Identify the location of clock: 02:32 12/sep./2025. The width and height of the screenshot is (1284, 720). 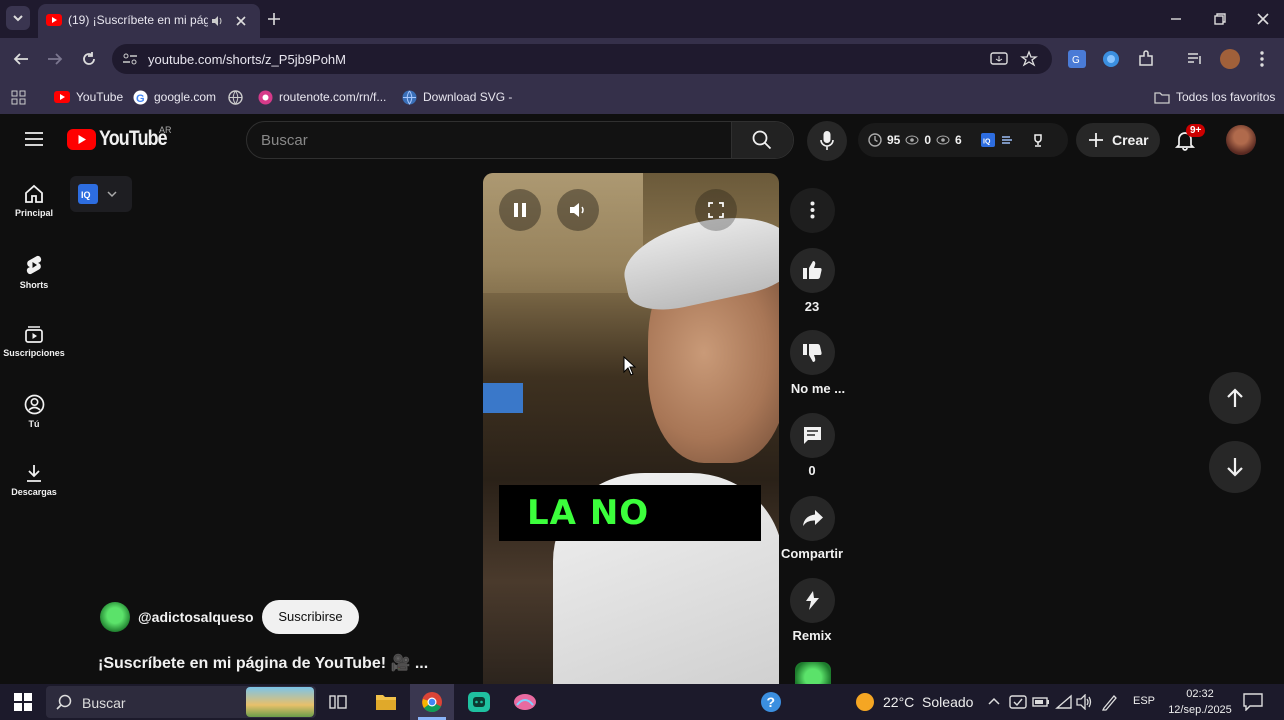
(1200, 702).